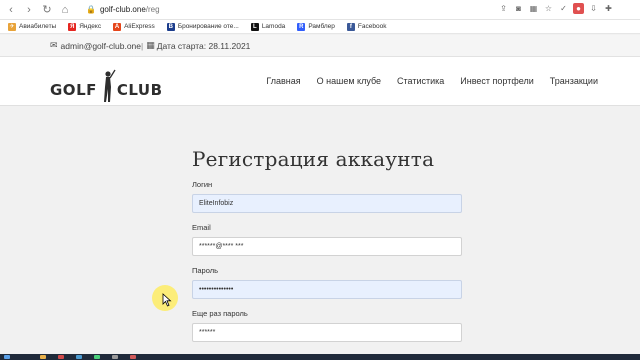 This screenshot has width=640, height=360. Describe the element at coordinates (12, 26) in the screenshot. I see `plane-icon: ✈` at that location.